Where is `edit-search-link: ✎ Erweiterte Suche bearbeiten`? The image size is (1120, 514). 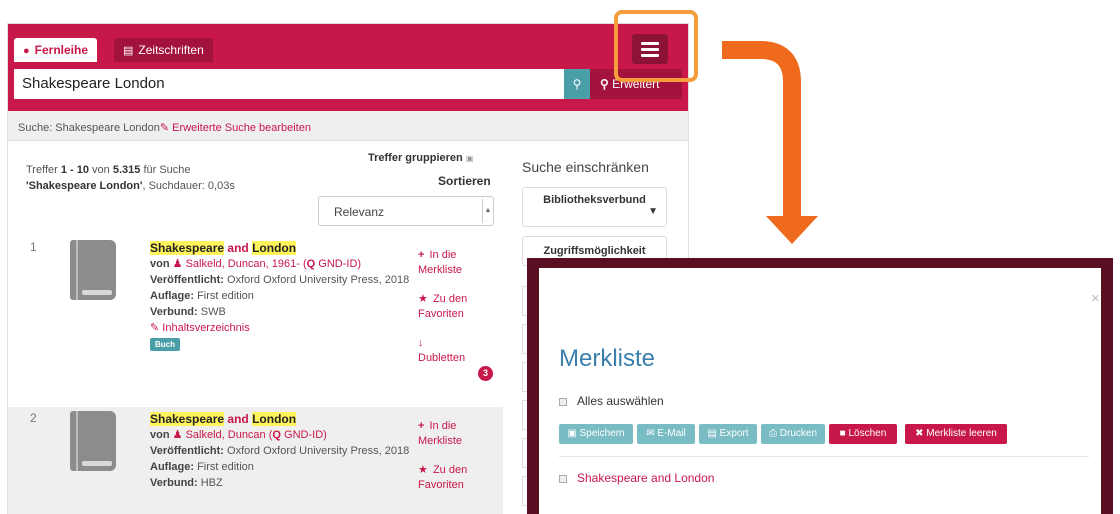 edit-search-link: ✎ Erweiterte Suche bearbeiten is located at coordinates (235, 128).